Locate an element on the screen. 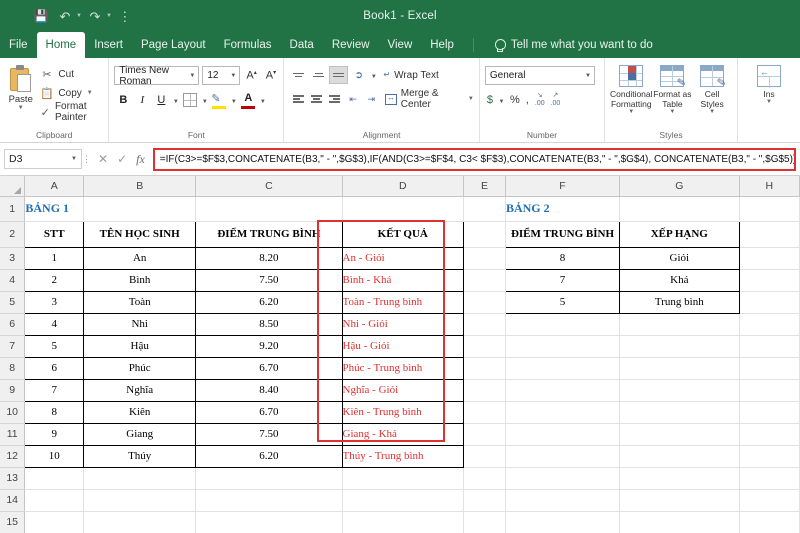 This screenshot has height=533, width=800. number-format-combobox: General ▼ is located at coordinates (539, 75).